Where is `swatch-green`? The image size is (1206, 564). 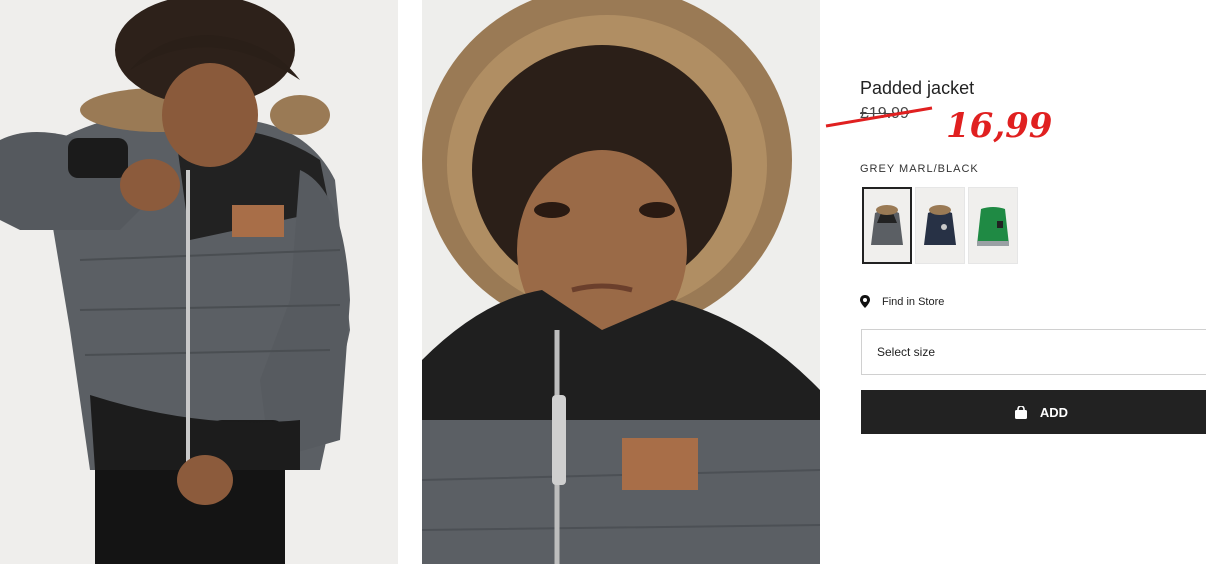 swatch-green is located at coordinates (993, 225).